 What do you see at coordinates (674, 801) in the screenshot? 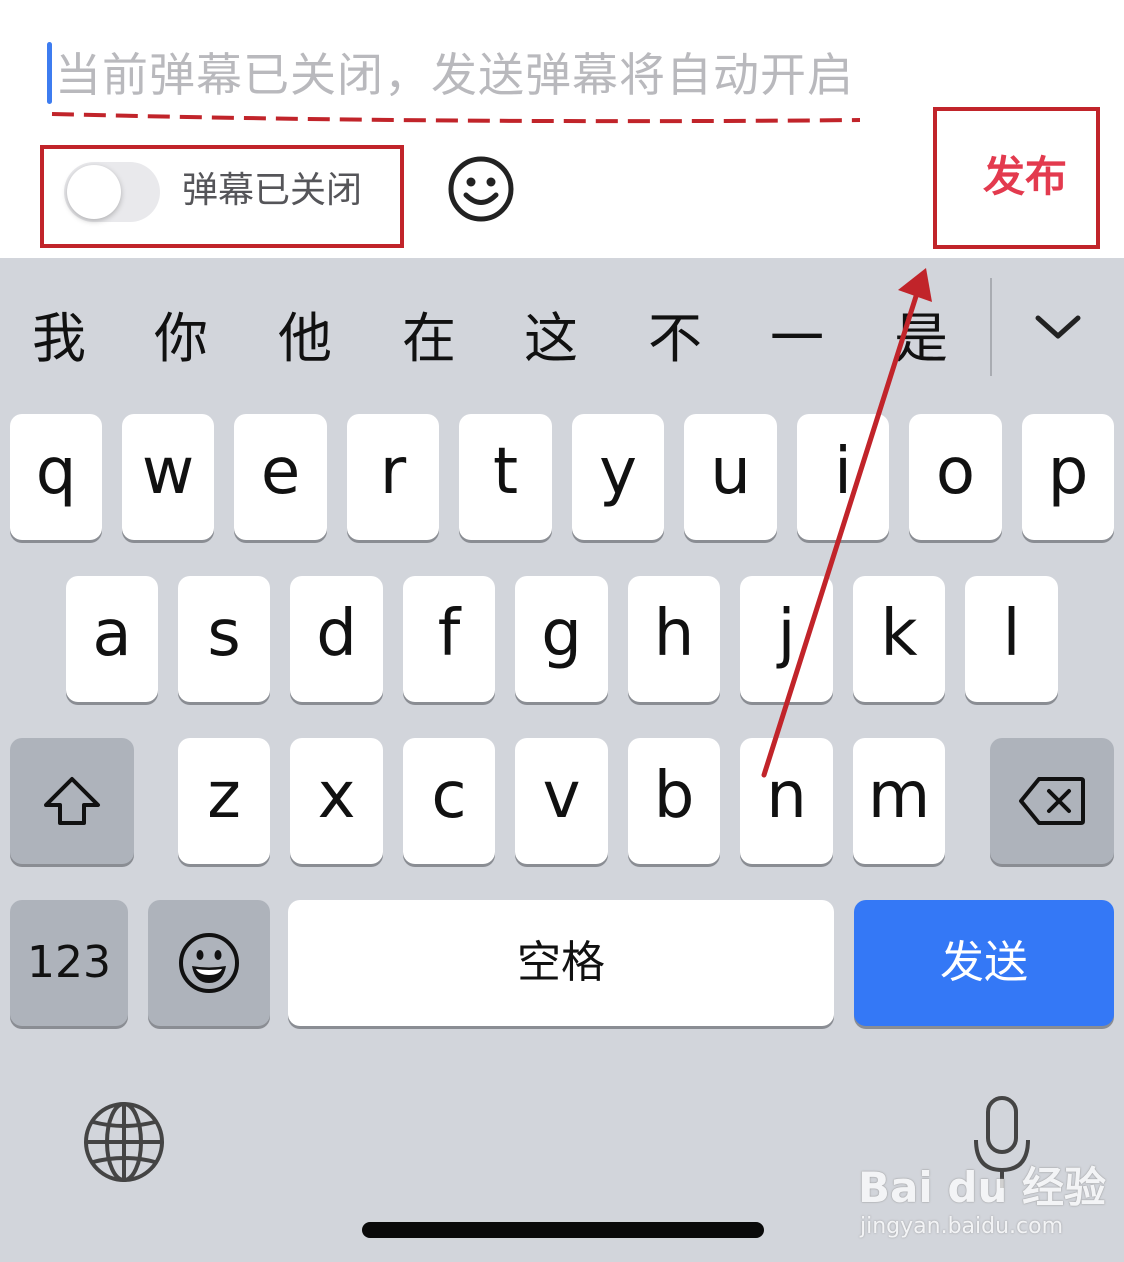
I see `key-b: b` at bounding box center [674, 801].